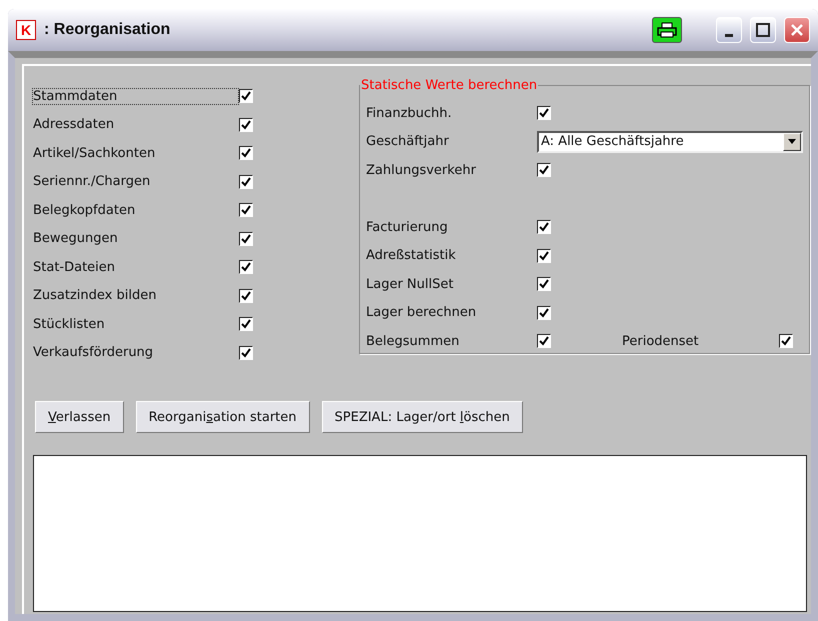 Image resolution: width=818 pixels, height=621 pixels. What do you see at coordinates (69, 324) in the screenshot?
I see `checkbox-label: Stücklisten` at bounding box center [69, 324].